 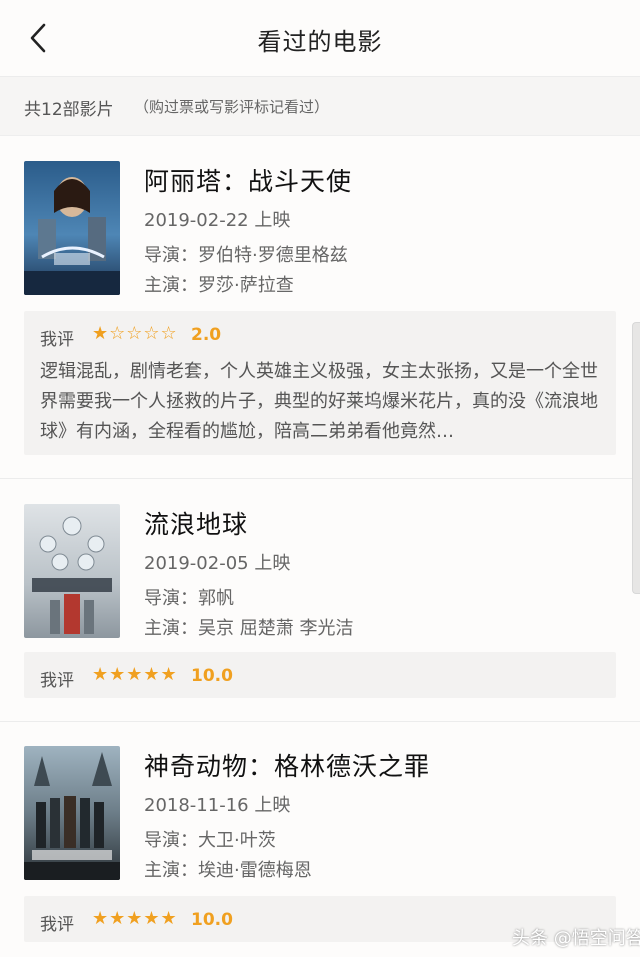 I want to click on rating-score: 2.0, so click(x=206, y=335).